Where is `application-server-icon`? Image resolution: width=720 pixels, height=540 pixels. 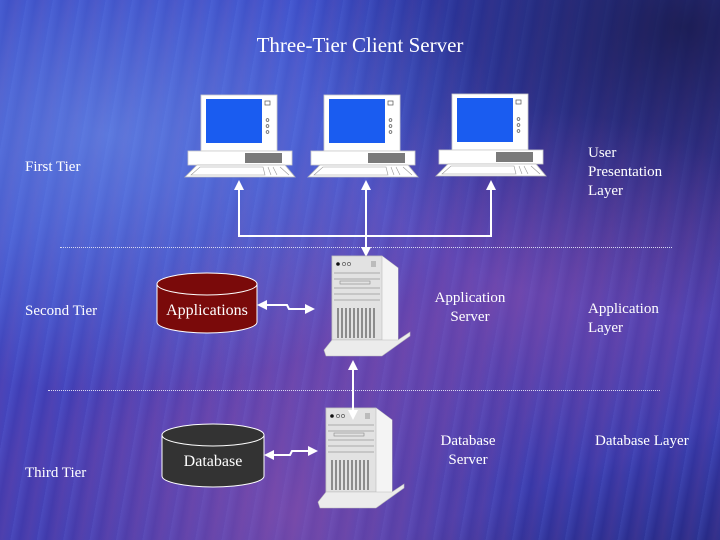 application-server-icon is located at coordinates (367, 306).